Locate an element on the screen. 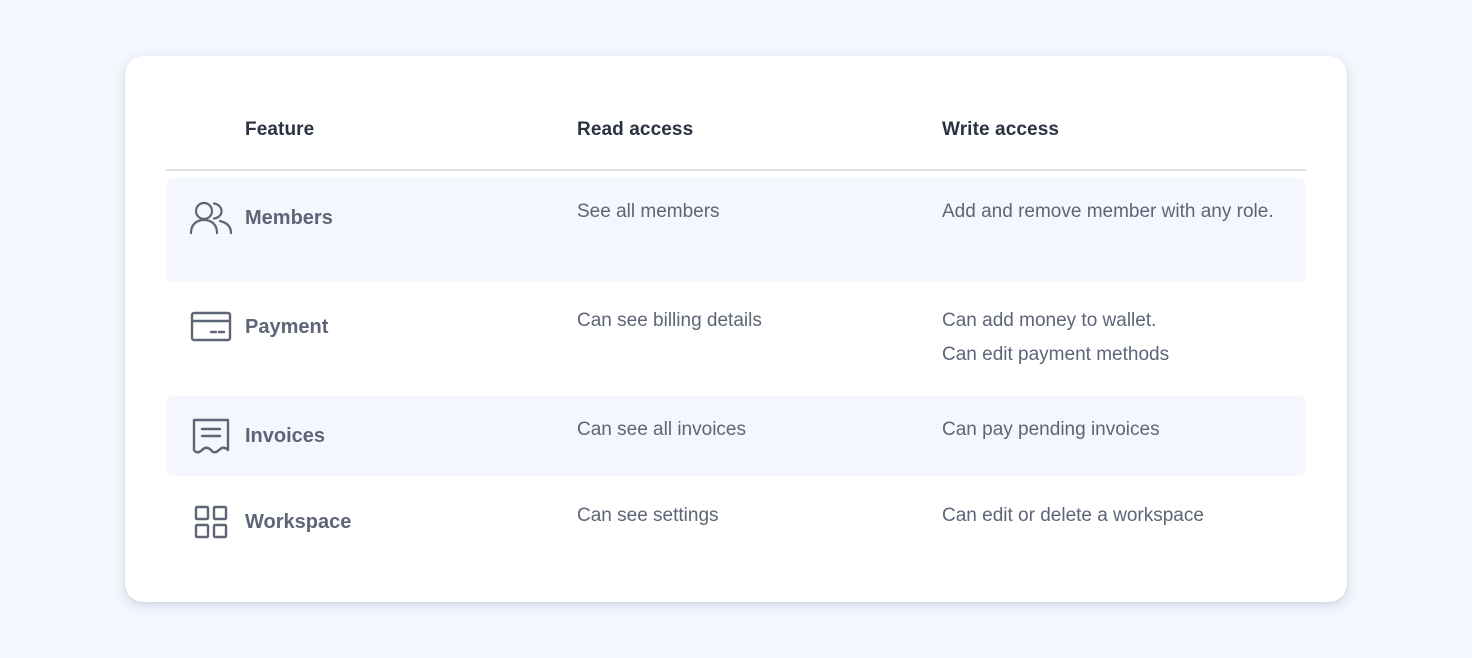 Image resolution: width=1472 pixels, height=658 pixels. feature-name-payment: Payment is located at coordinates (287, 327).